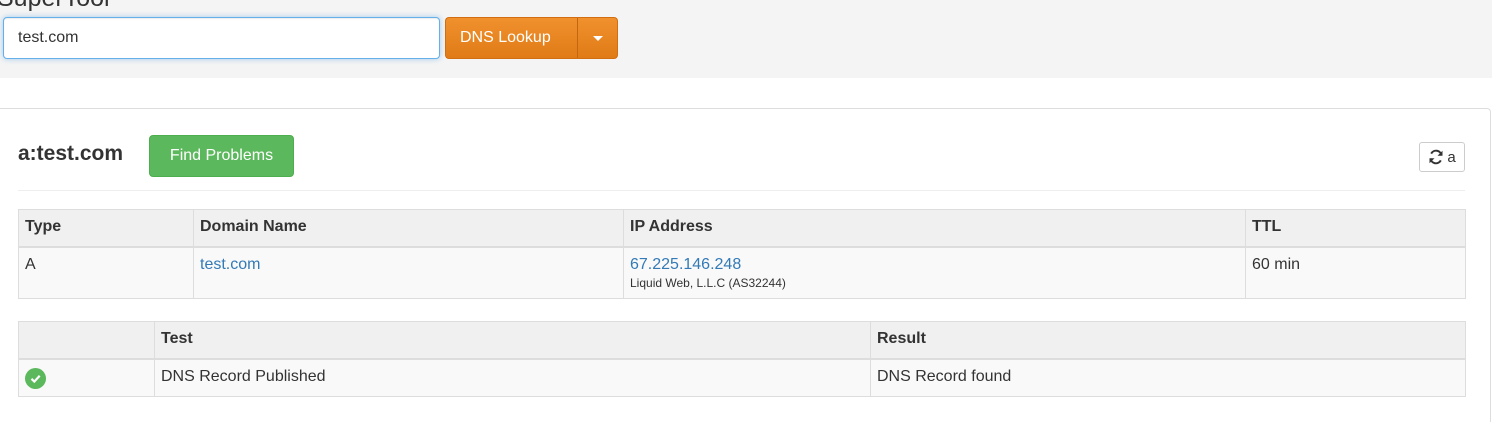 The image size is (1492, 422). What do you see at coordinates (408, 228) in the screenshot?
I see `column-header-domain: Domain Name` at bounding box center [408, 228].